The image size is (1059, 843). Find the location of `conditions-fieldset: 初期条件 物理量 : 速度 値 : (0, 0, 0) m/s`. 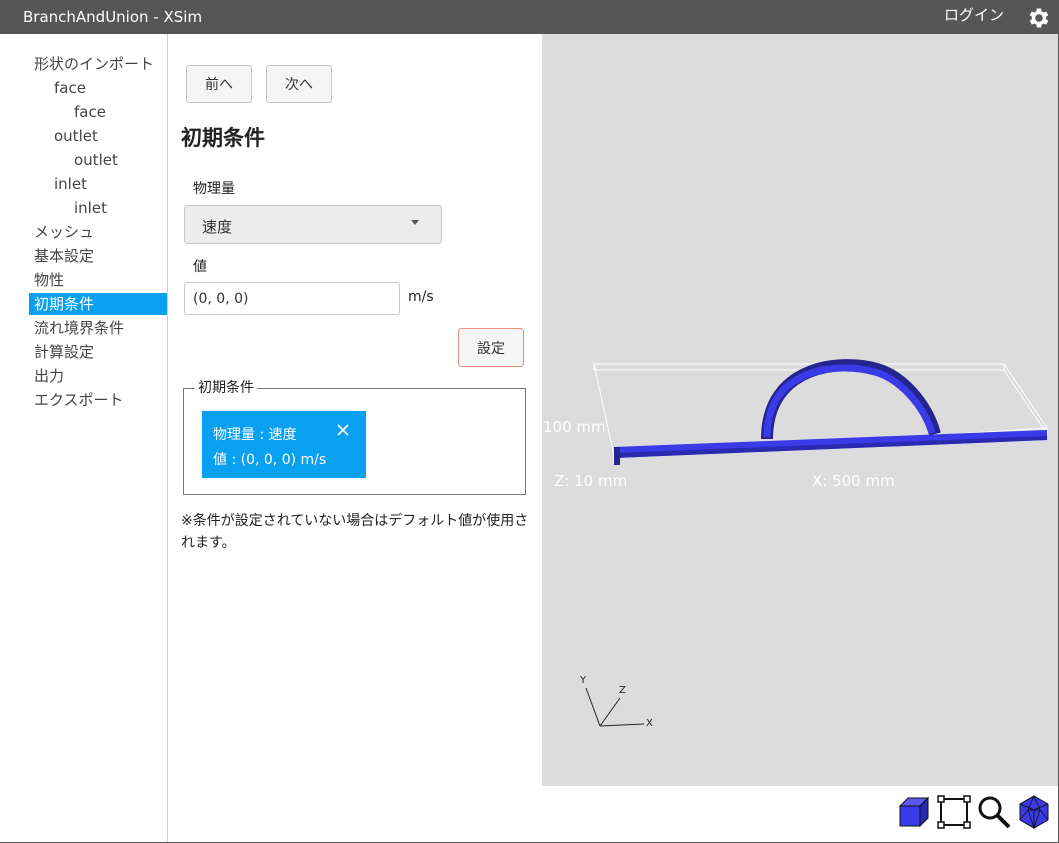

conditions-fieldset: 初期条件 物理量 : 速度 値 : (0, 0, 0) m/s is located at coordinates (354, 437).